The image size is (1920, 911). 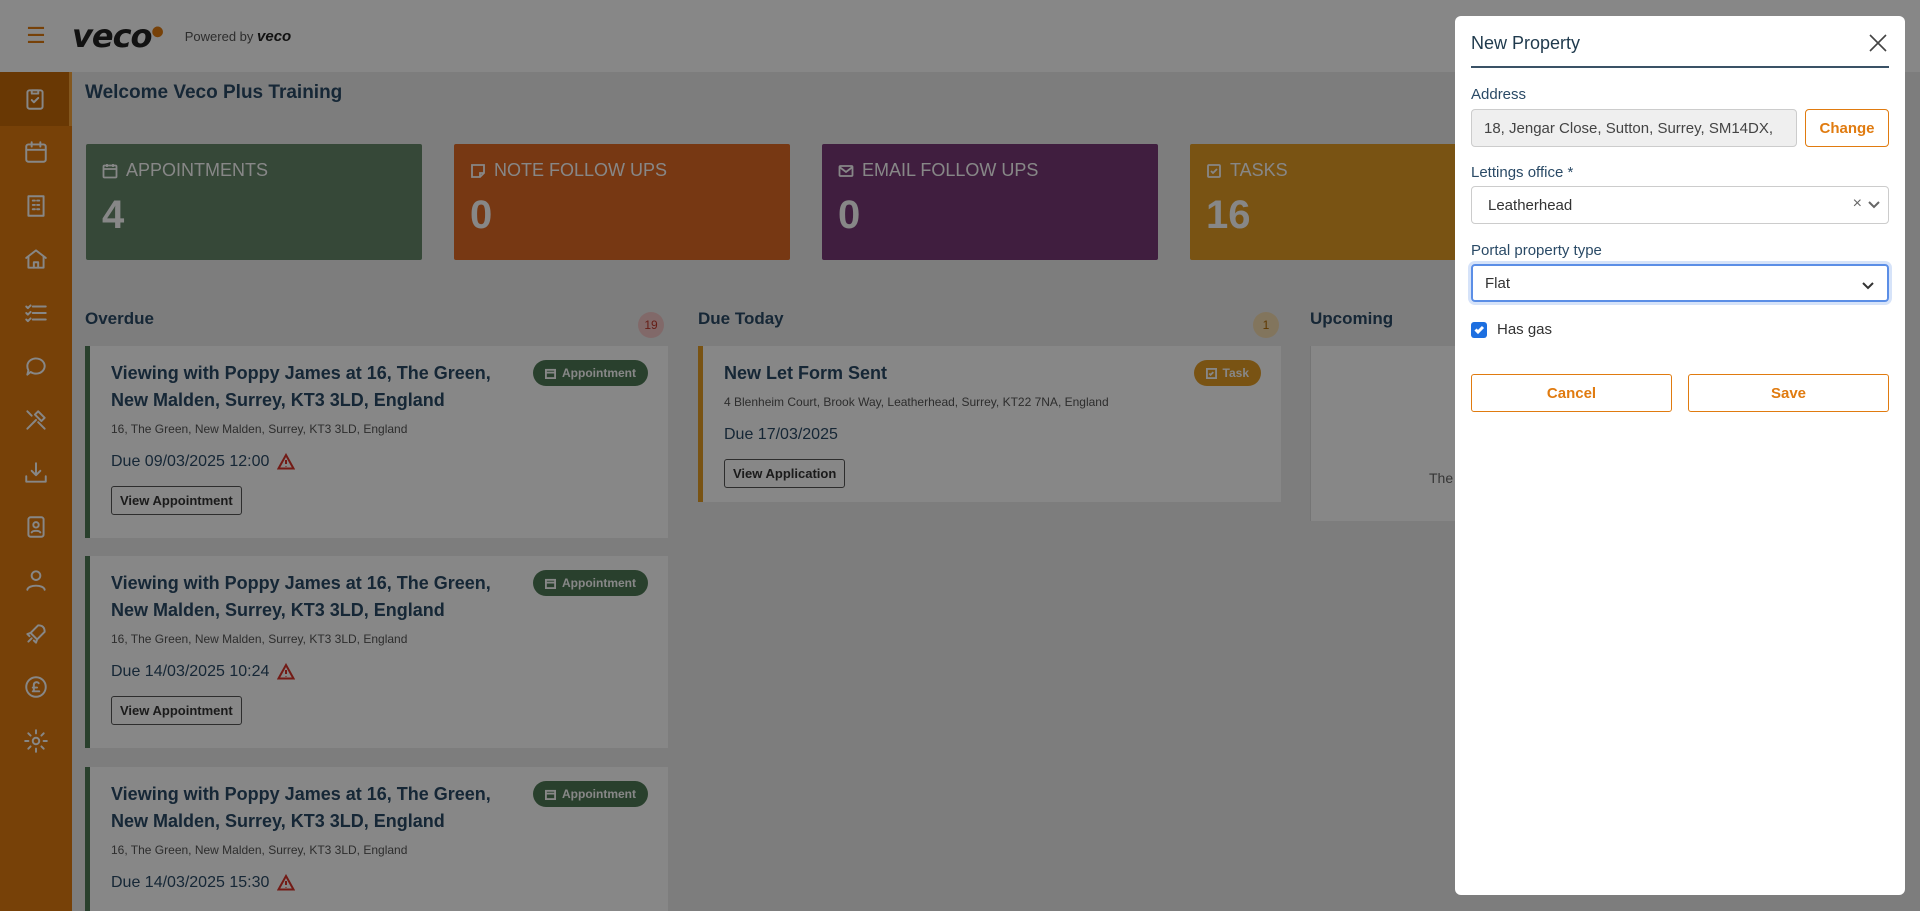 I want to click on lettings-office-select: Leatherhead ×, so click(x=1680, y=205).